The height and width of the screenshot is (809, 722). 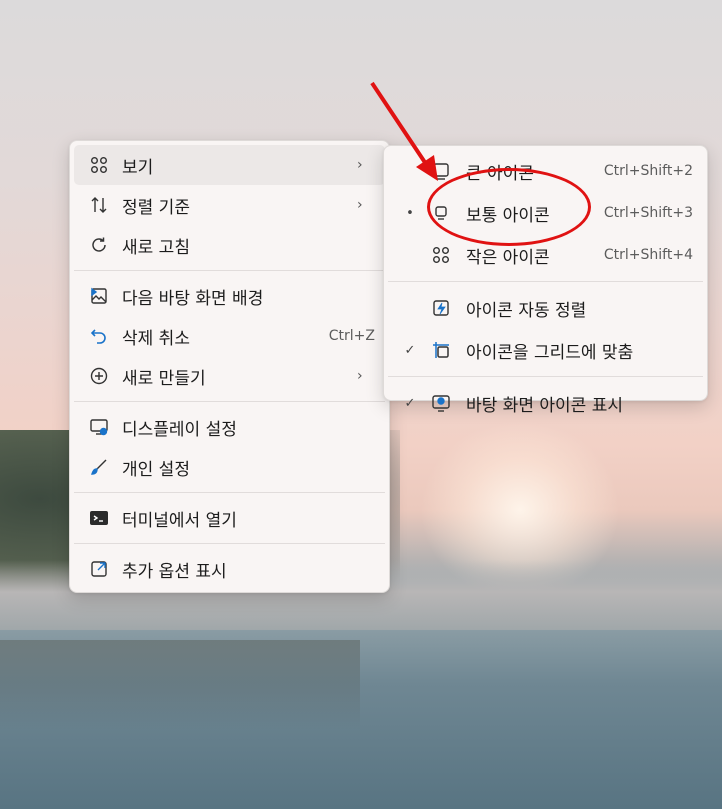 What do you see at coordinates (441, 255) in the screenshot?
I see `small-icons-icon` at bounding box center [441, 255].